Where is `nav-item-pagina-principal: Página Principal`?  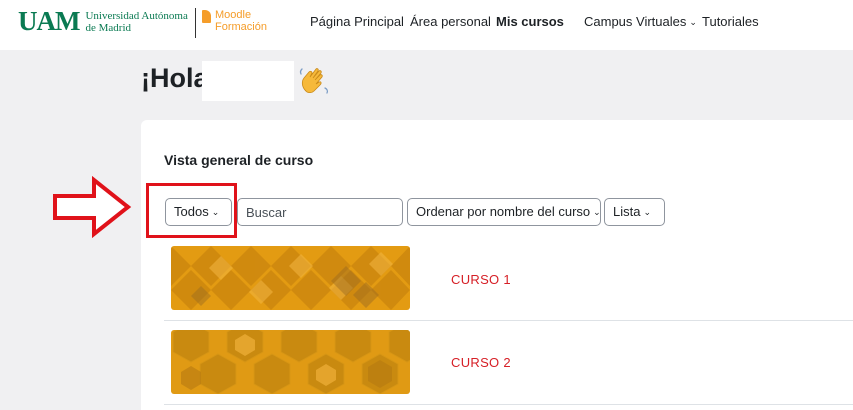 nav-item-pagina-principal: Página Principal is located at coordinates (357, 21).